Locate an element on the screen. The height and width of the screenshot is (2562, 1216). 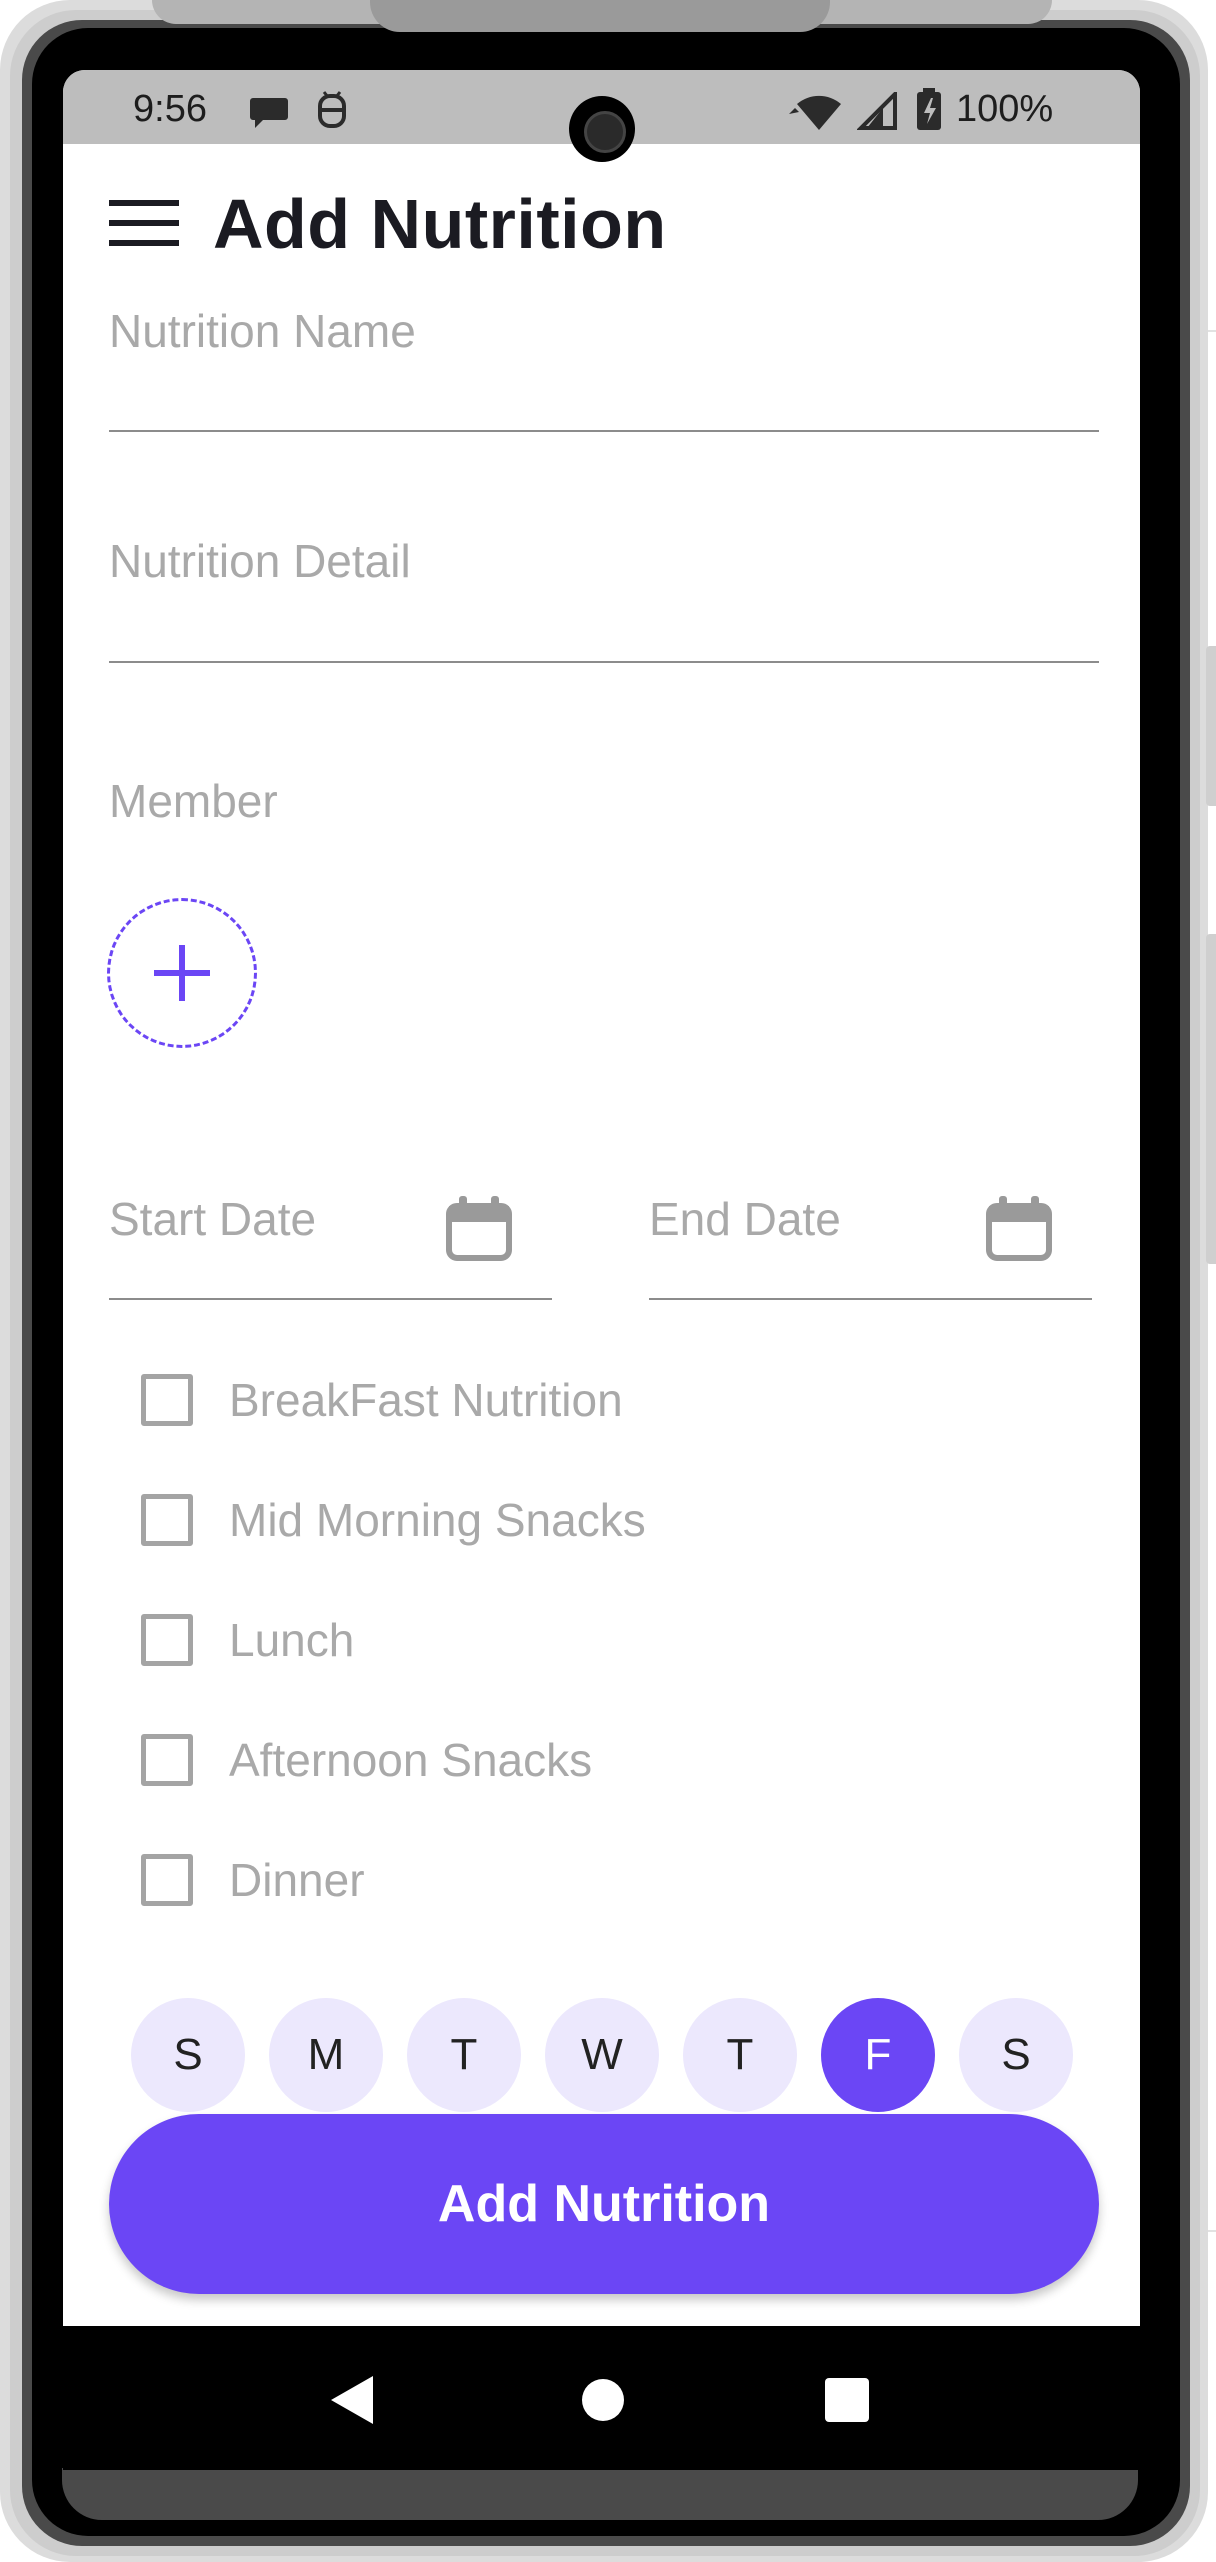
end-date-placeholder: End Date is located at coordinates (745, 1219).